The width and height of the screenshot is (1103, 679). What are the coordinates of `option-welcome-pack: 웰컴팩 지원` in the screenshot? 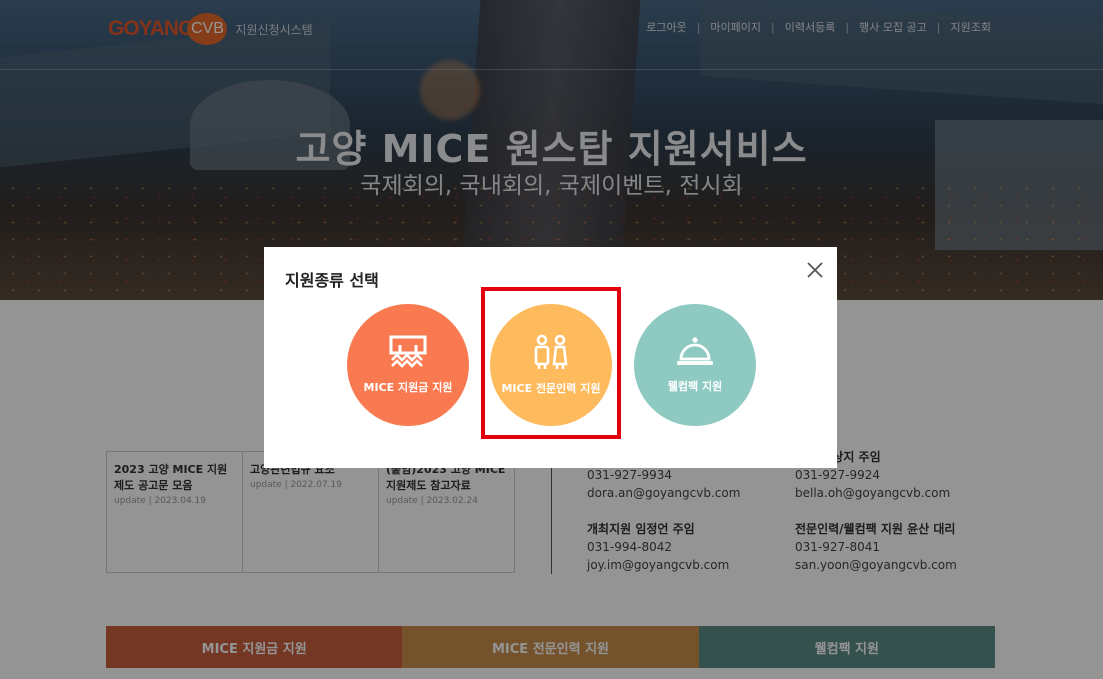 It's located at (695, 365).